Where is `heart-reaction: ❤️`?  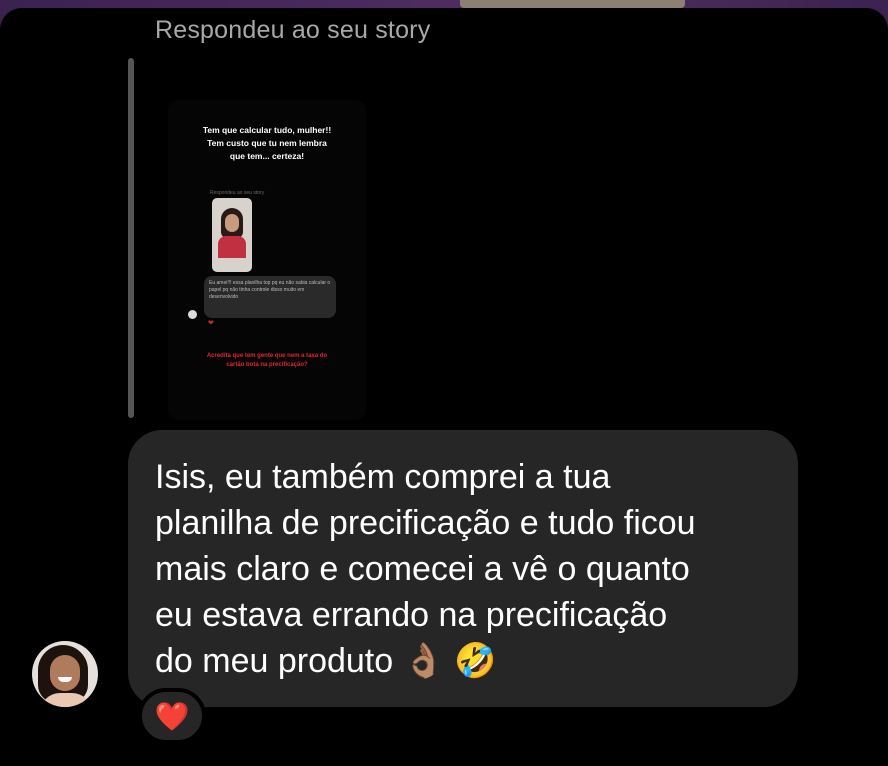 heart-reaction: ❤️ is located at coordinates (172, 716).